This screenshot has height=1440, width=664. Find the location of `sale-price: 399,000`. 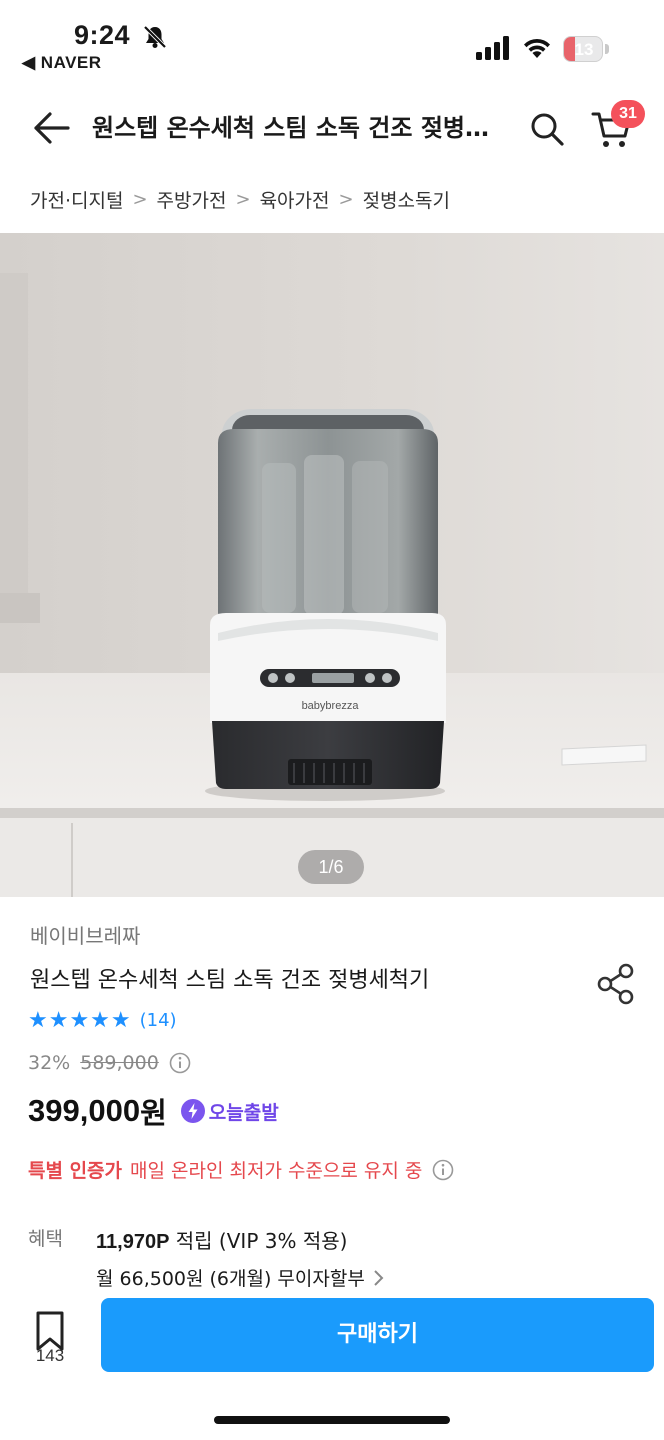

sale-price: 399,000 is located at coordinates (84, 1110).